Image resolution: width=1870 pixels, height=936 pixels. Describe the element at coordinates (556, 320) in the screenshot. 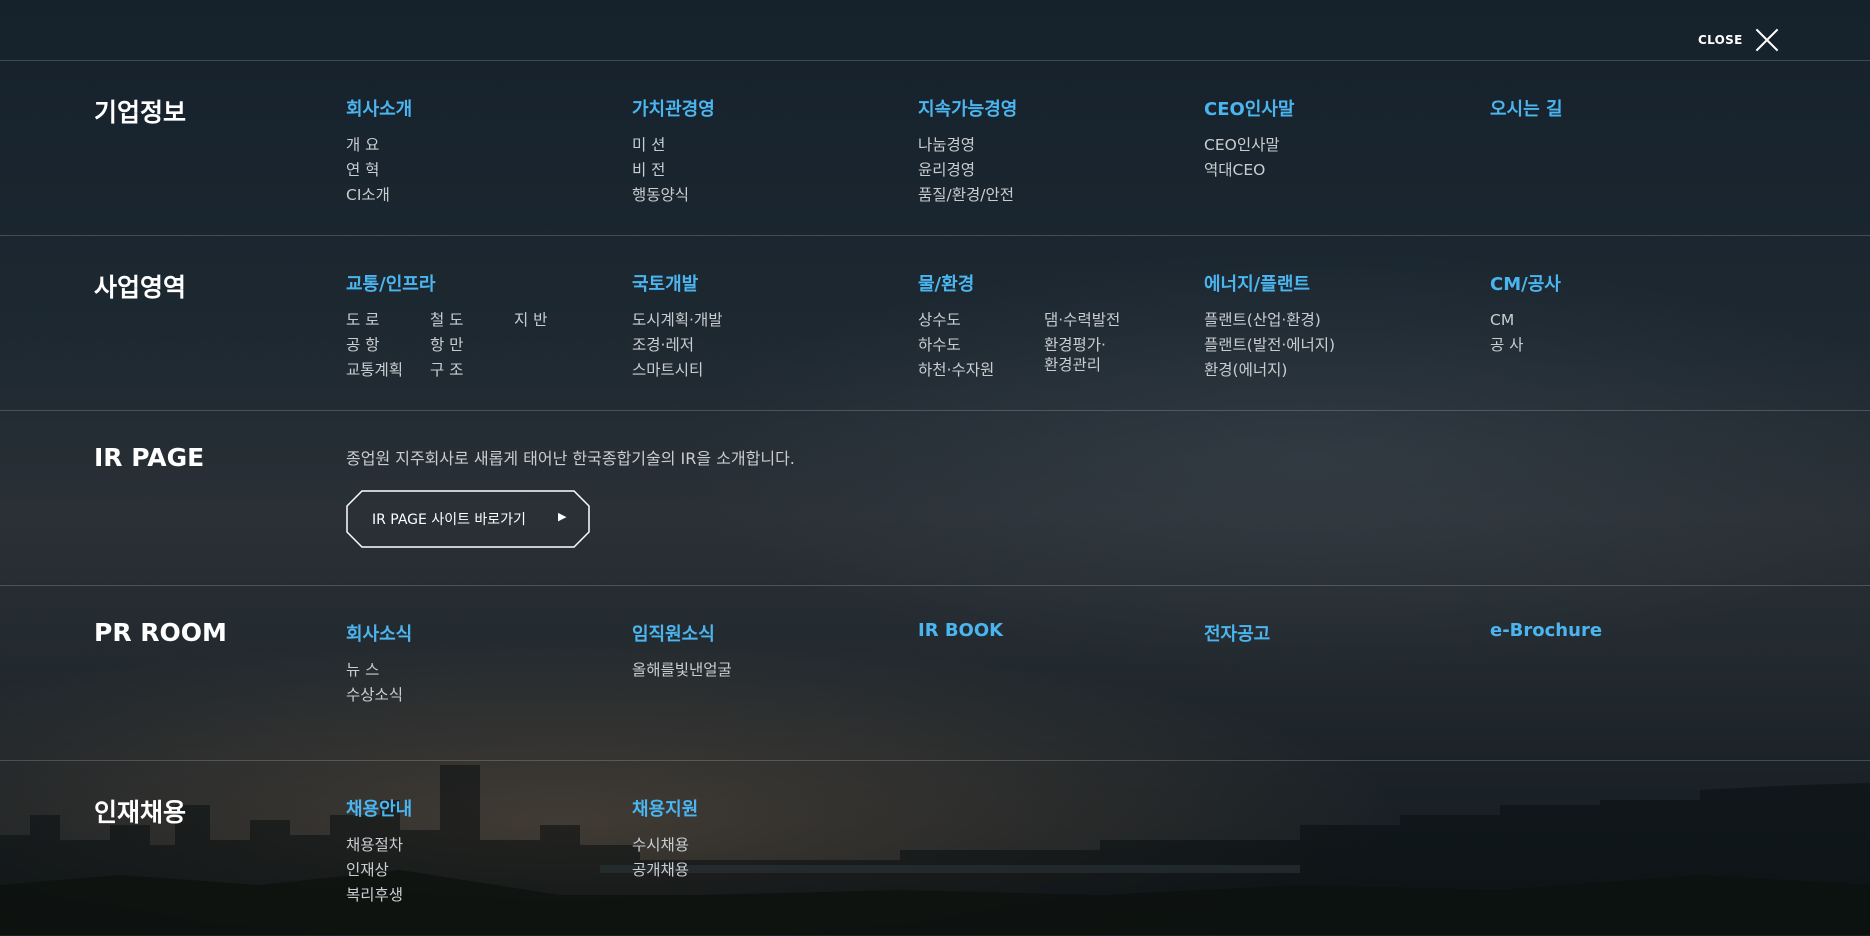

I see `menu-link: 지 반` at that location.